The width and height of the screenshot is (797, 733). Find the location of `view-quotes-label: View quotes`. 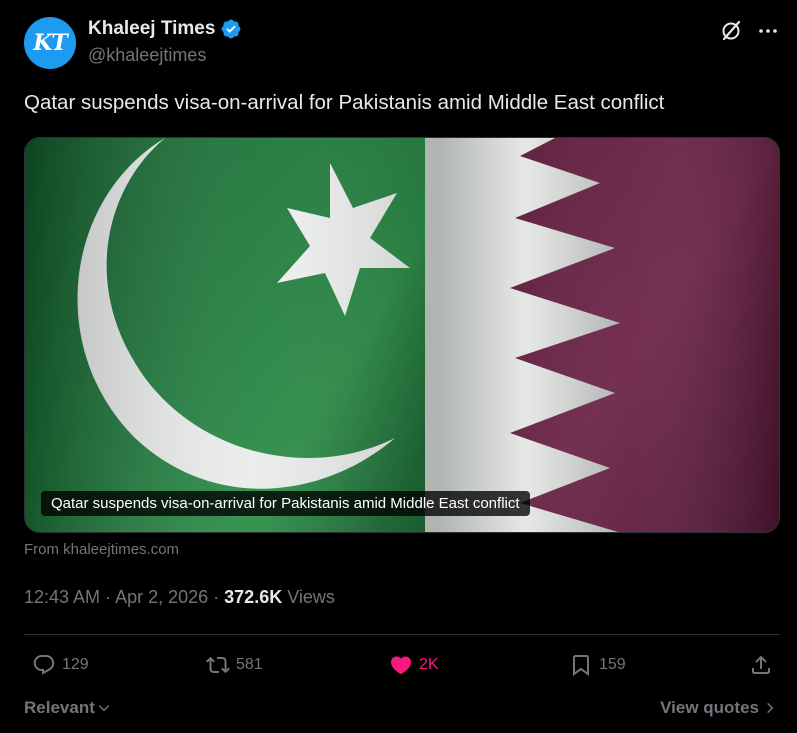

view-quotes-label: View quotes is located at coordinates (709, 707).